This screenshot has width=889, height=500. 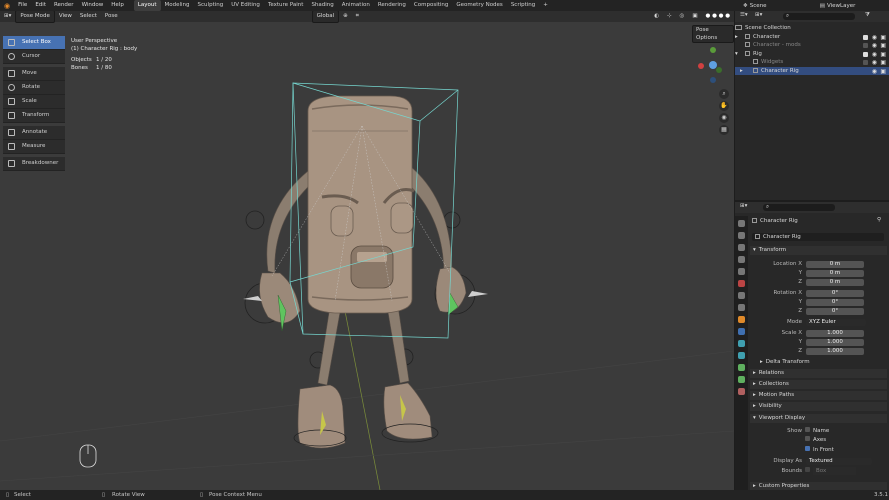 What do you see at coordinates (741, 283) in the screenshot?
I see `world-tab-icon` at bounding box center [741, 283].